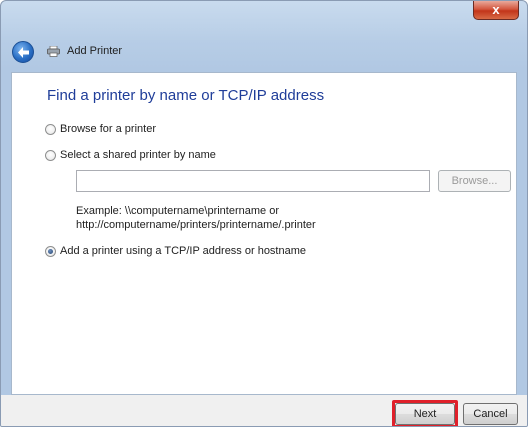 The image size is (528, 427). Describe the element at coordinates (425, 413) in the screenshot. I see `next-button-highlight` at that location.